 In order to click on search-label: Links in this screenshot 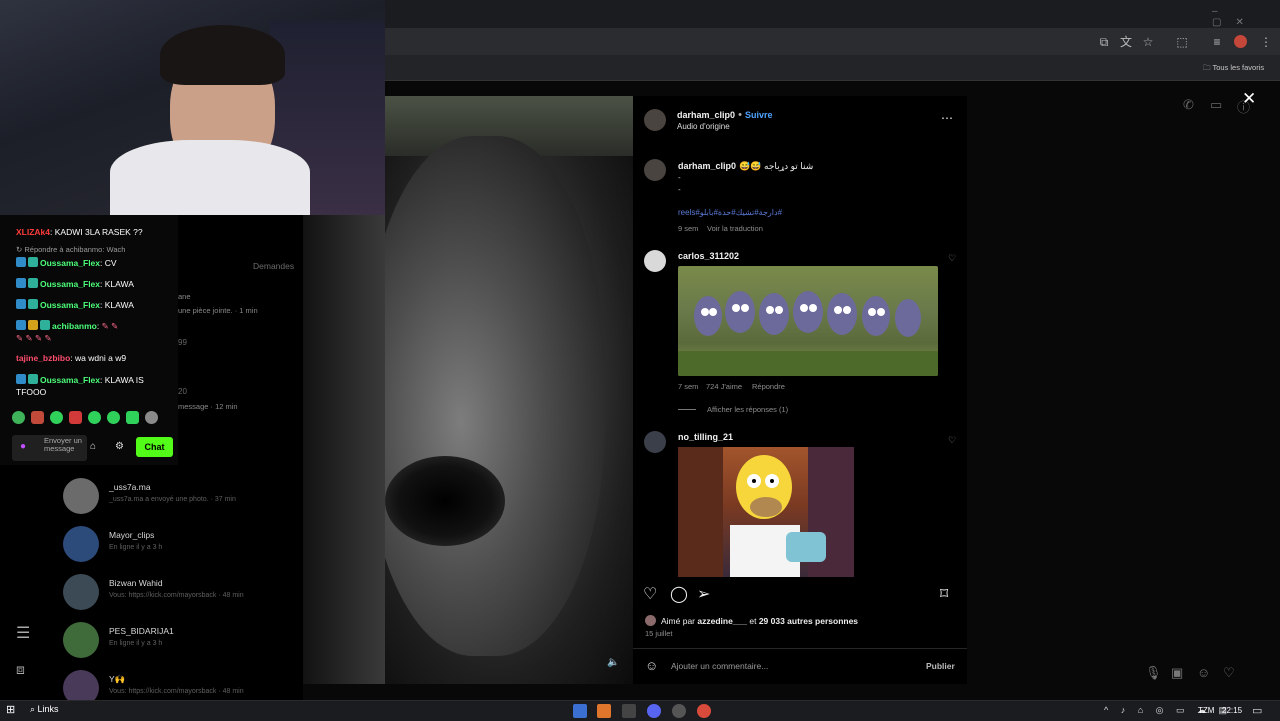, I will do `click(48, 709)`.